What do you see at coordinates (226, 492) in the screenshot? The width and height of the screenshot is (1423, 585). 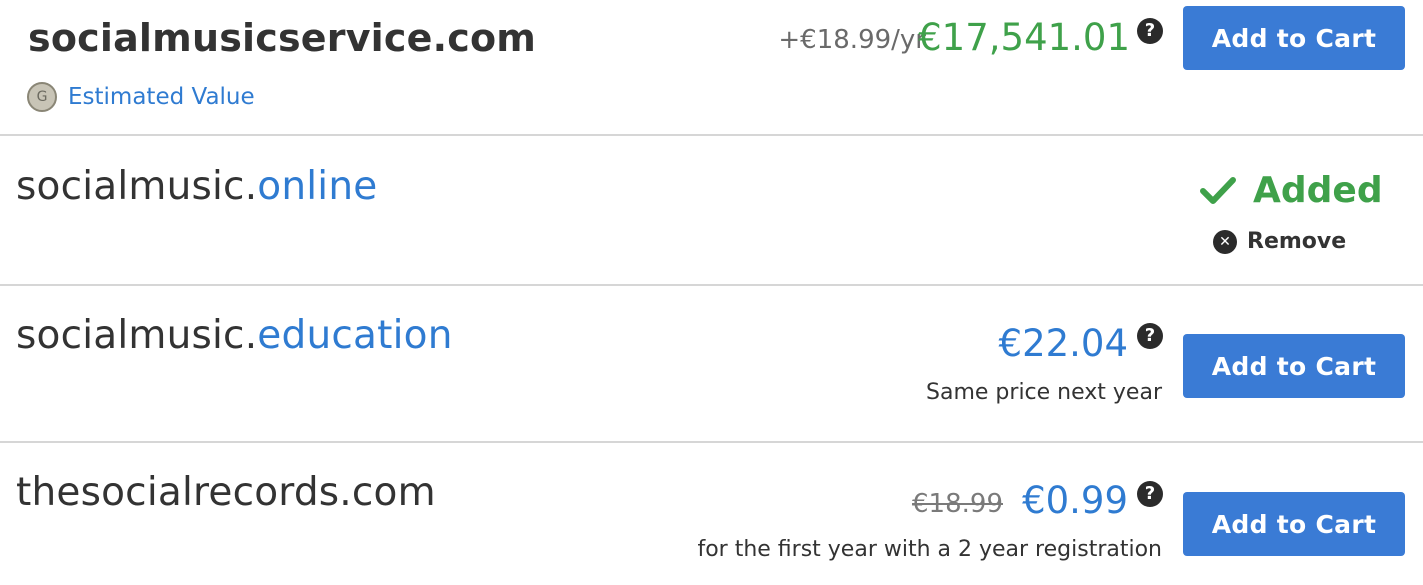 I see `domain-name: thesocialrecords.com` at bounding box center [226, 492].